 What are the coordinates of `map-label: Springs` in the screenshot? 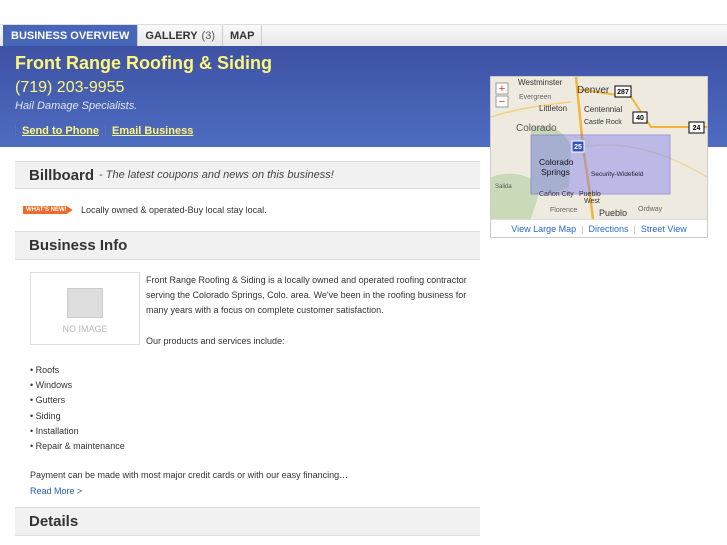 It's located at (555, 172).